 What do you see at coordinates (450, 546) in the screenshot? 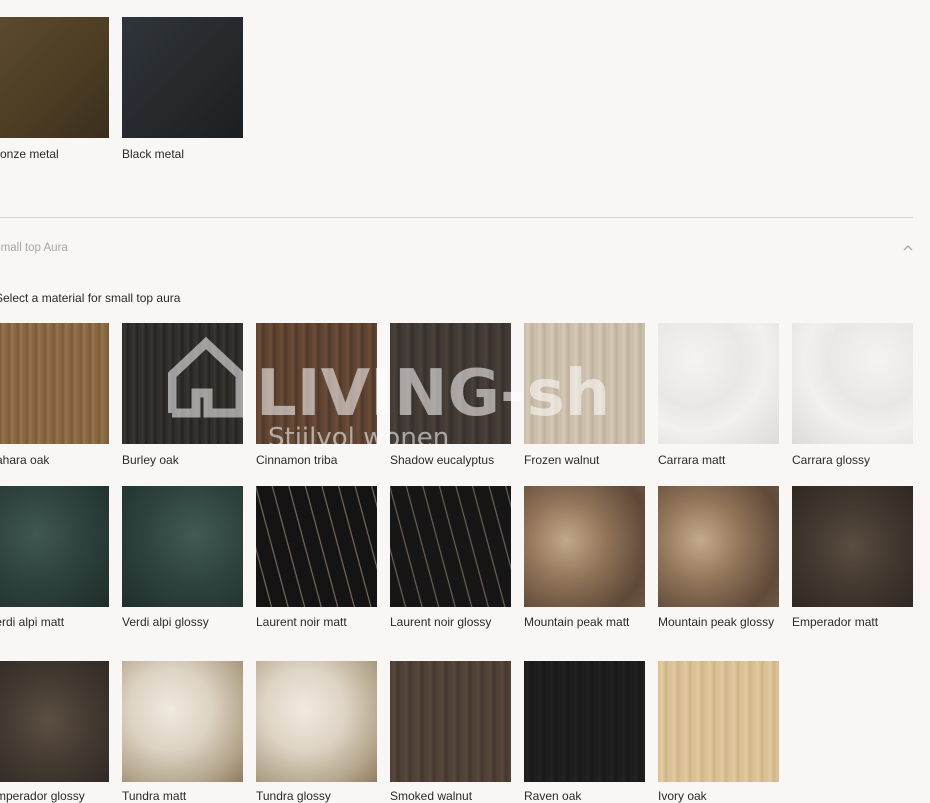
I see `material-swatch-laurent-noir-glossy` at bounding box center [450, 546].